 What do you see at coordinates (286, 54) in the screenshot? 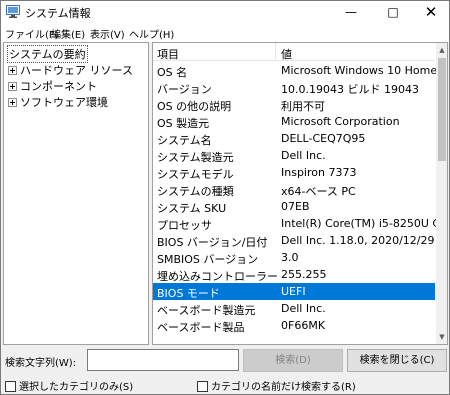
I see `column-header-value: 値` at bounding box center [286, 54].